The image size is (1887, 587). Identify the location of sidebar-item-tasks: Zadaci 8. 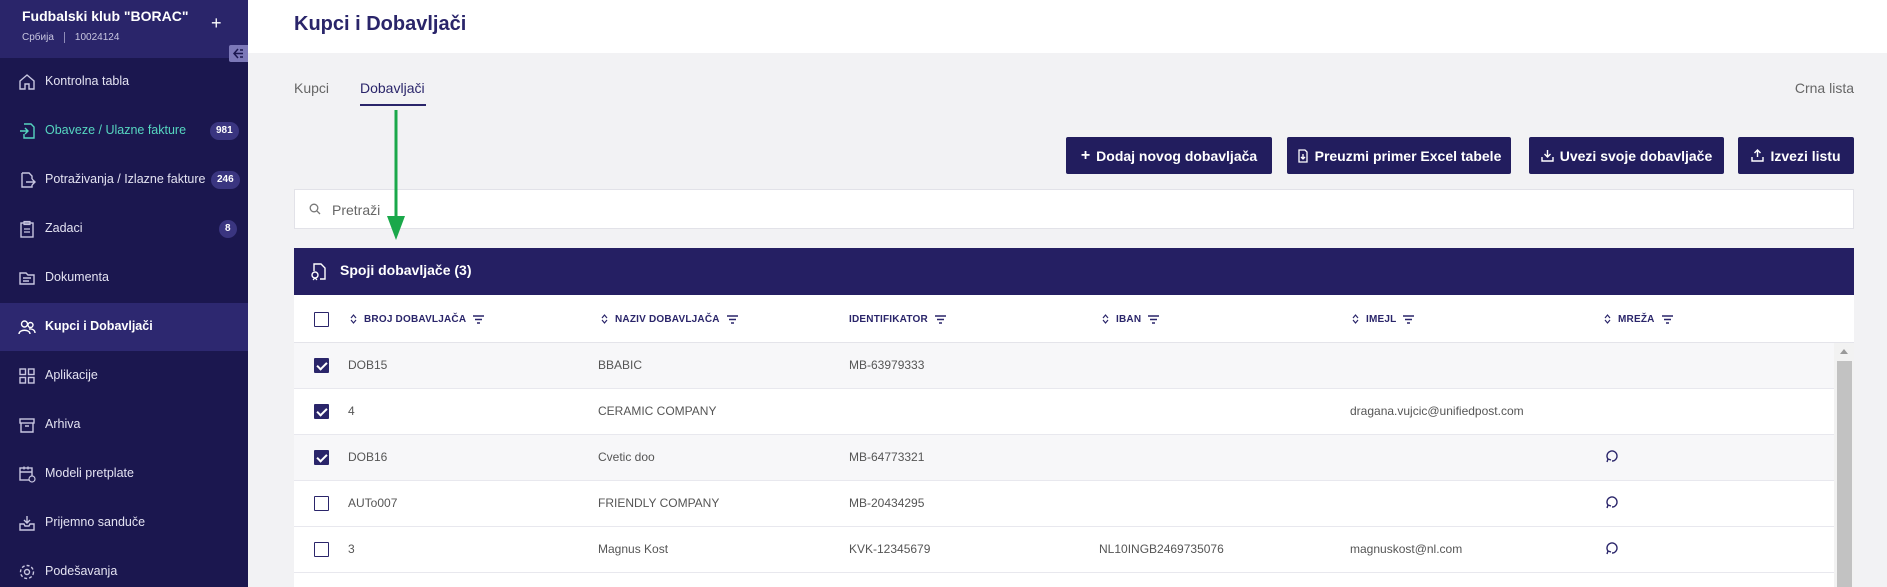
(124, 229).